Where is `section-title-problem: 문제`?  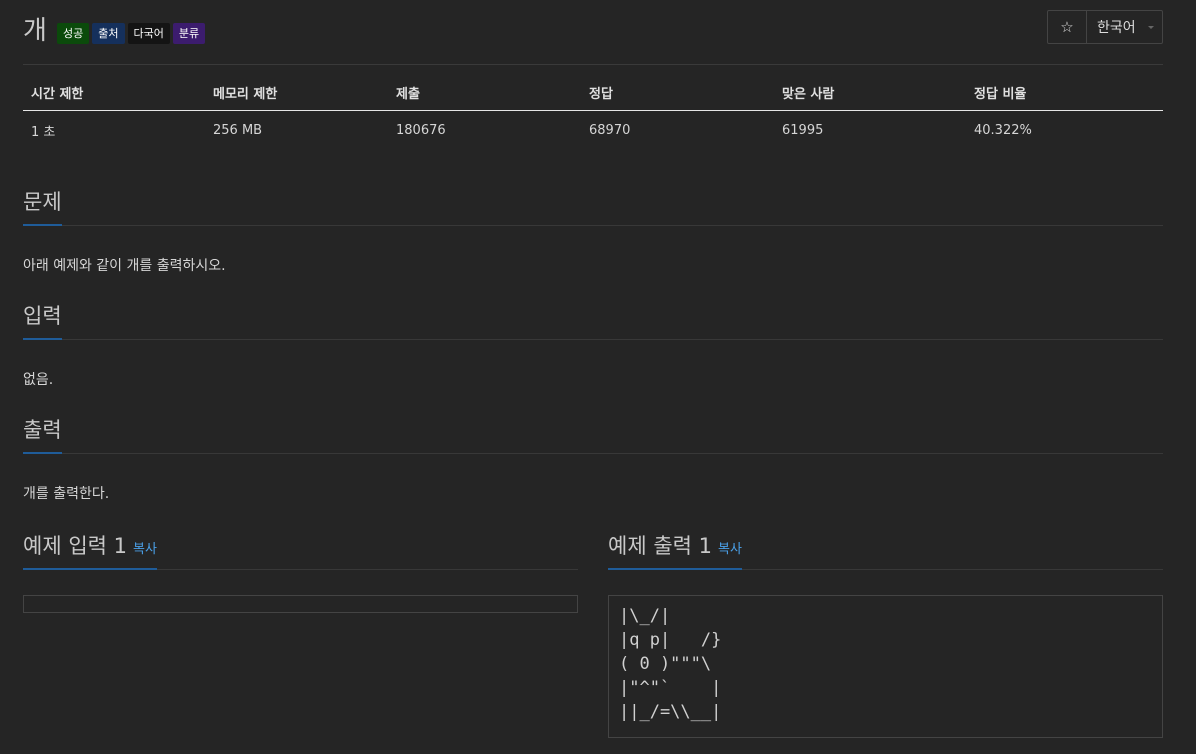
section-title-problem: 문제 is located at coordinates (42, 206).